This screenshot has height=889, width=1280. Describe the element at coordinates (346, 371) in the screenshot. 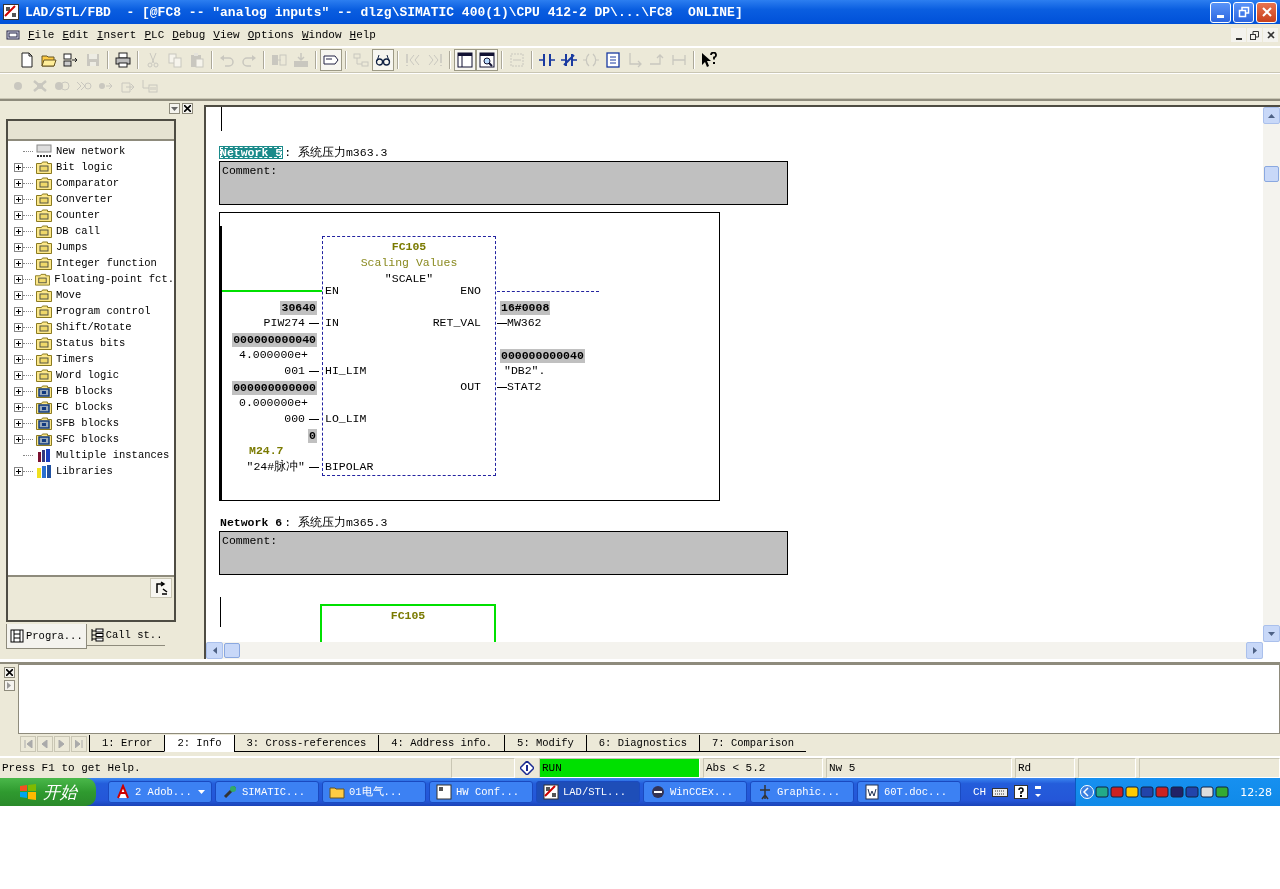

I see `pin-label: HI_LIM` at that location.